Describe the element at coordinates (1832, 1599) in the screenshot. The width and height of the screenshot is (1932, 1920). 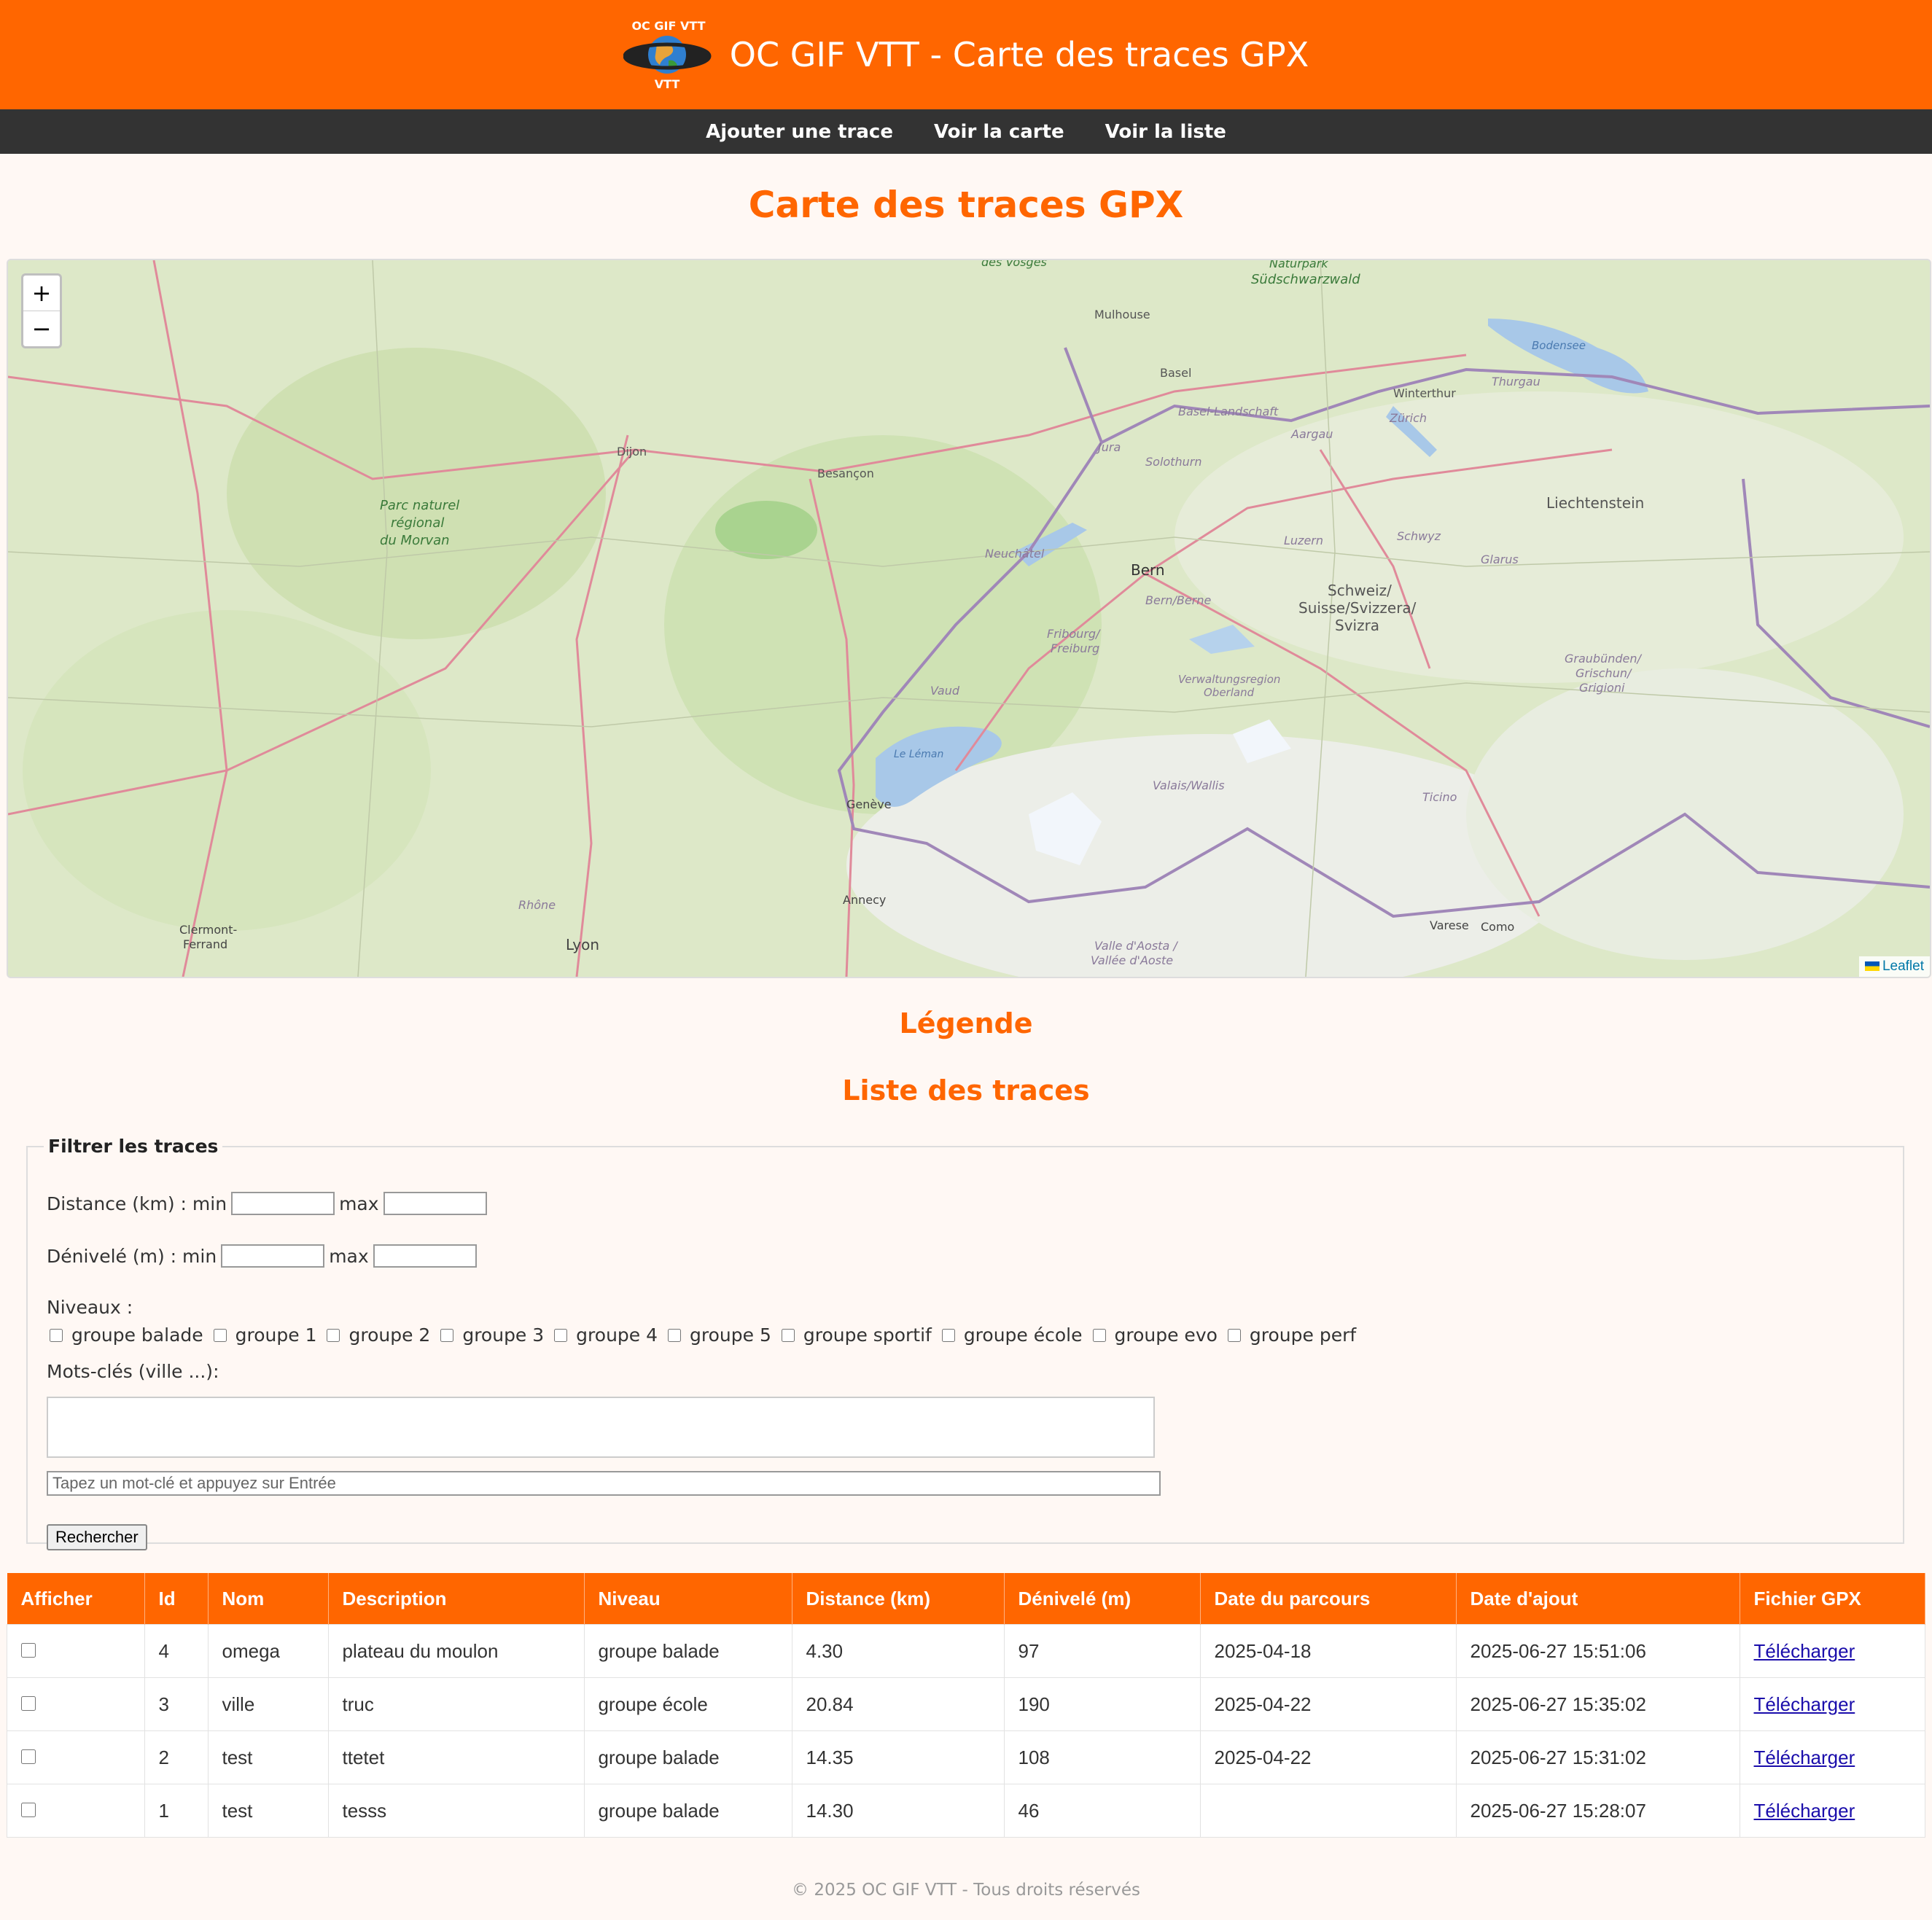
I see `col-fichier-gpx: Fichier GPX` at that location.